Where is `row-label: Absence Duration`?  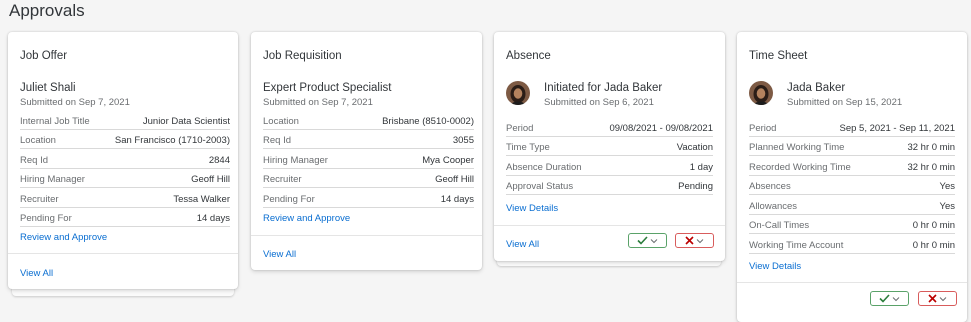 row-label: Absence Duration is located at coordinates (544, 167).